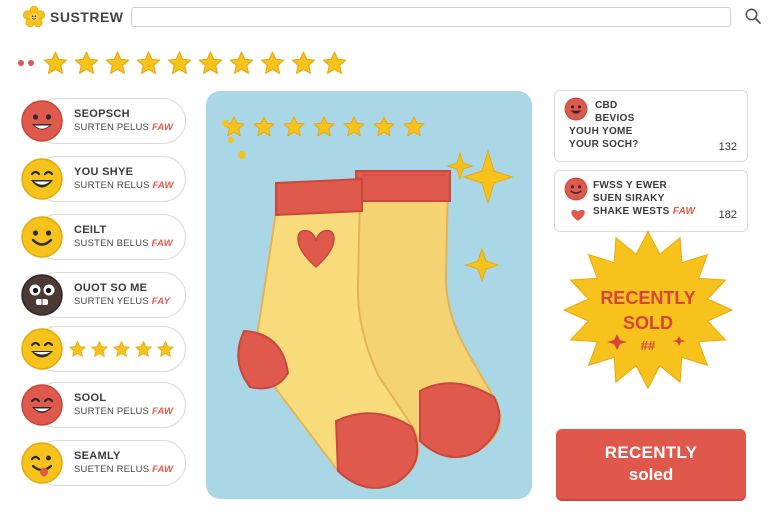  Describe the element at coordinates (651, 452) in the screenshot. I see `cta-line-1: RECENTLY` at that location.